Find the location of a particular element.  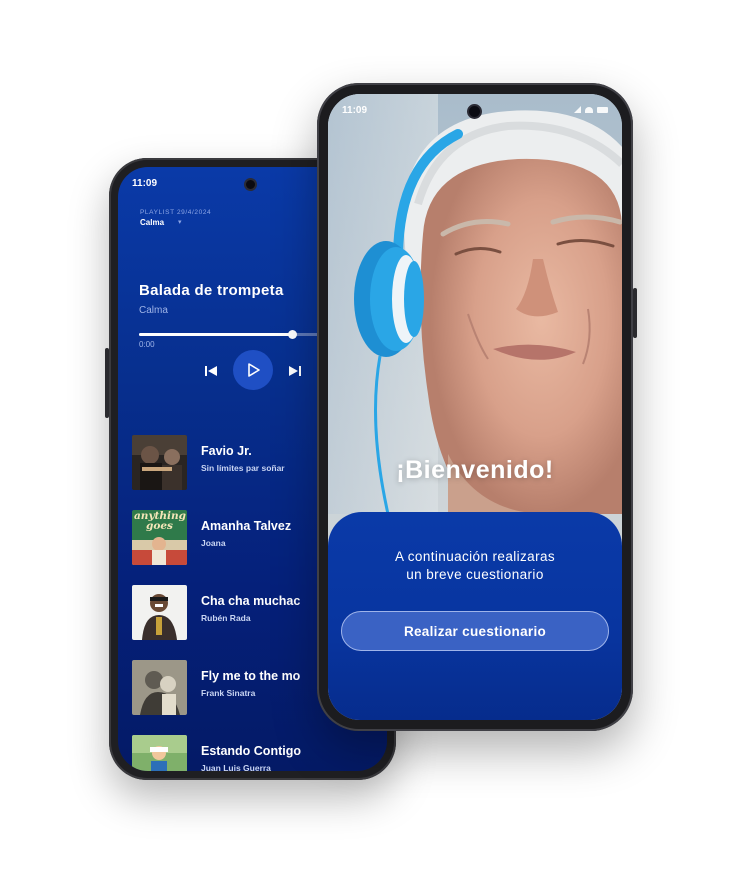

play-icon is located at coordinates (253, 370).